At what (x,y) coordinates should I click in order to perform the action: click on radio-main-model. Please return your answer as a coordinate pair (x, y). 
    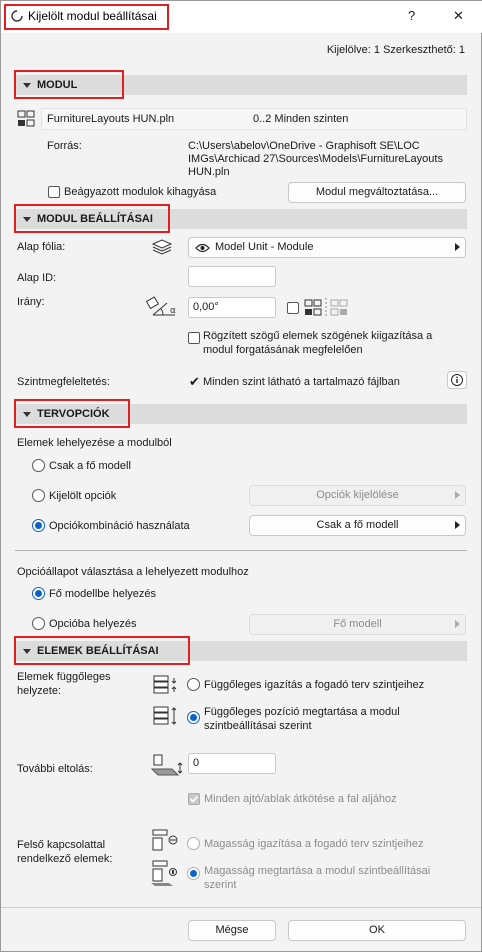
    Looking at the image, I should click on (38, 593).